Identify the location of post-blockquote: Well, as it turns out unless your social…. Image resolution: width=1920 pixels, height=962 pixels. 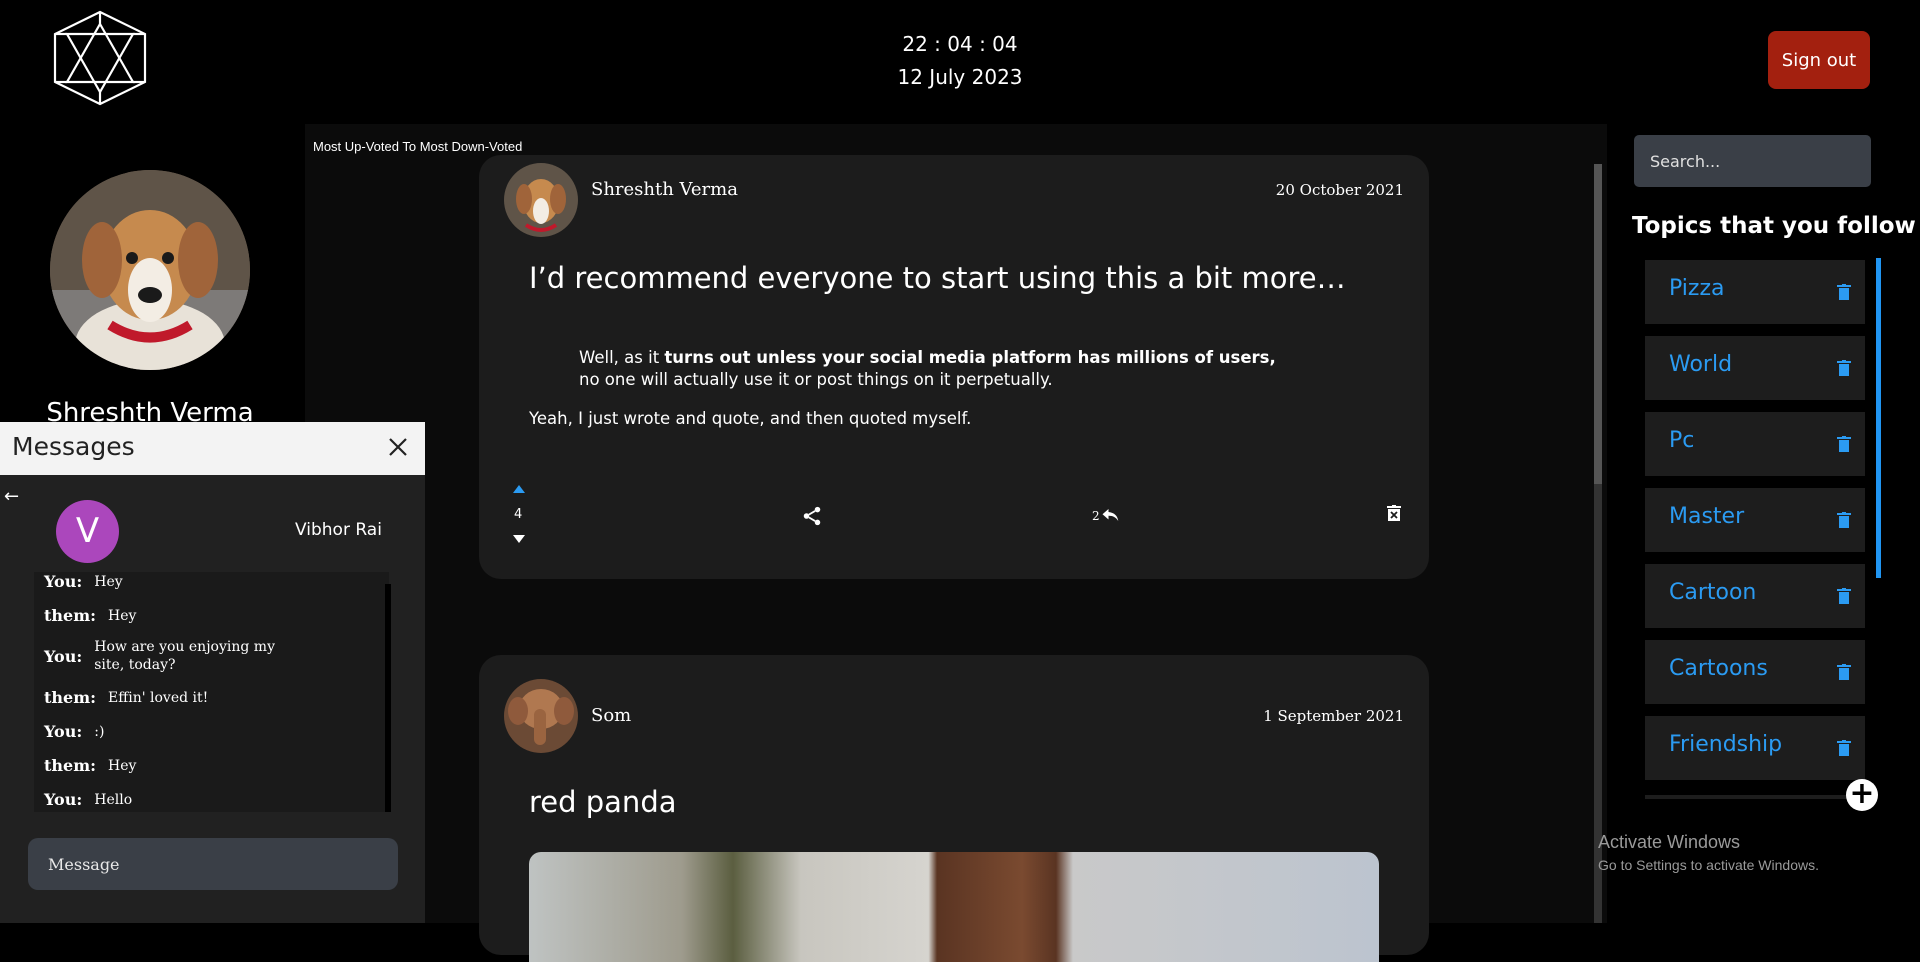
(939, 369).